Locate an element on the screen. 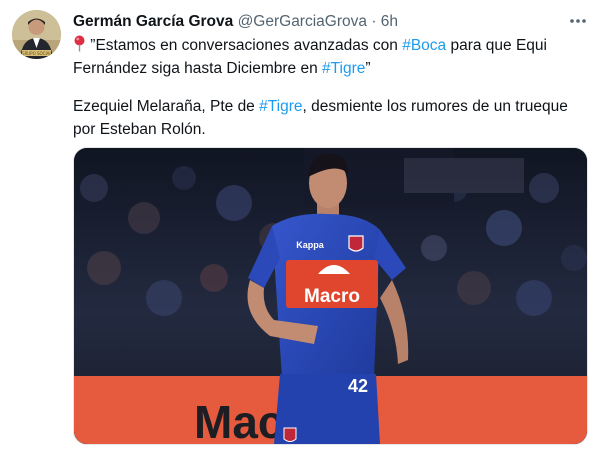  author-avatar: GRUPO SOCIAL is located at coordinates (36, 34).